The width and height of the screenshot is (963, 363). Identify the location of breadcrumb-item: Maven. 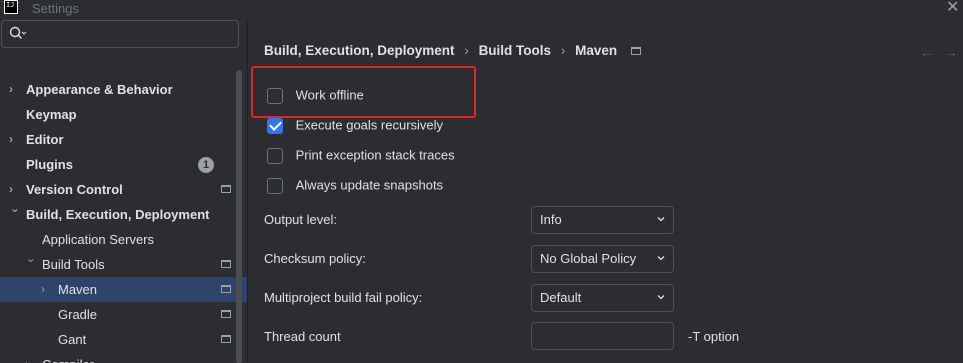
(596, 50).